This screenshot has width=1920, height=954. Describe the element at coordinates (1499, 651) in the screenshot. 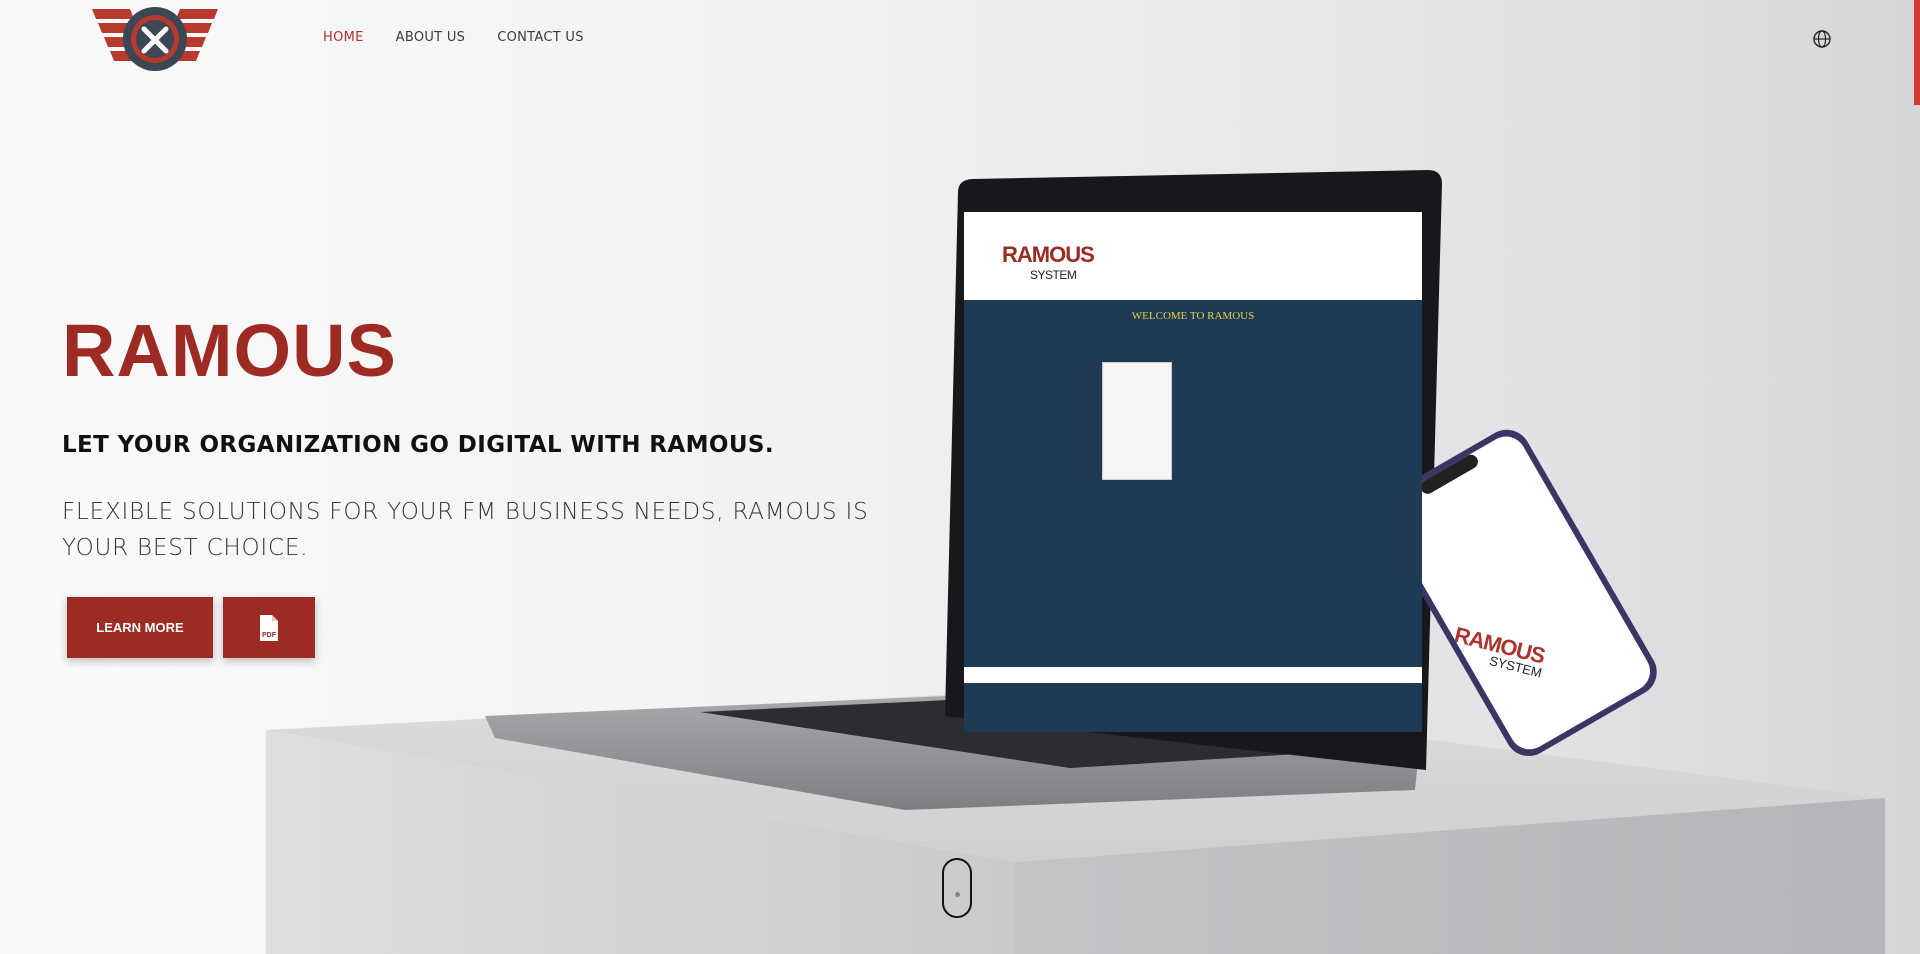

I see `phone-screen-brand: RAMOUS SYSTEM` at that location.